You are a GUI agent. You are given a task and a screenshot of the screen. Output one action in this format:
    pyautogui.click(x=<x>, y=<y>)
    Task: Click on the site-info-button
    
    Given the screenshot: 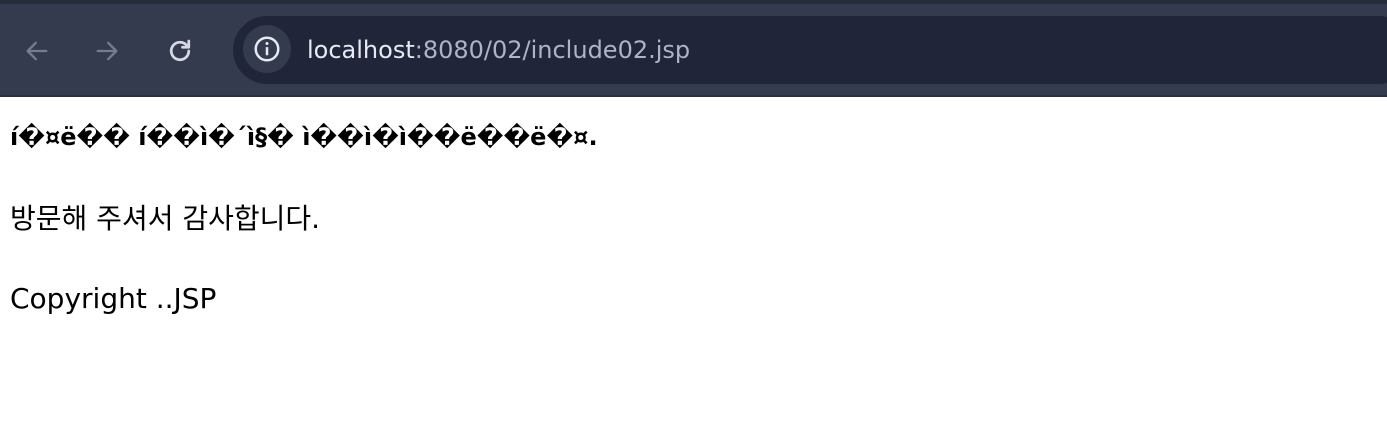 What is the action you would take?
    pyautogui.click(x=267, y=49)
    